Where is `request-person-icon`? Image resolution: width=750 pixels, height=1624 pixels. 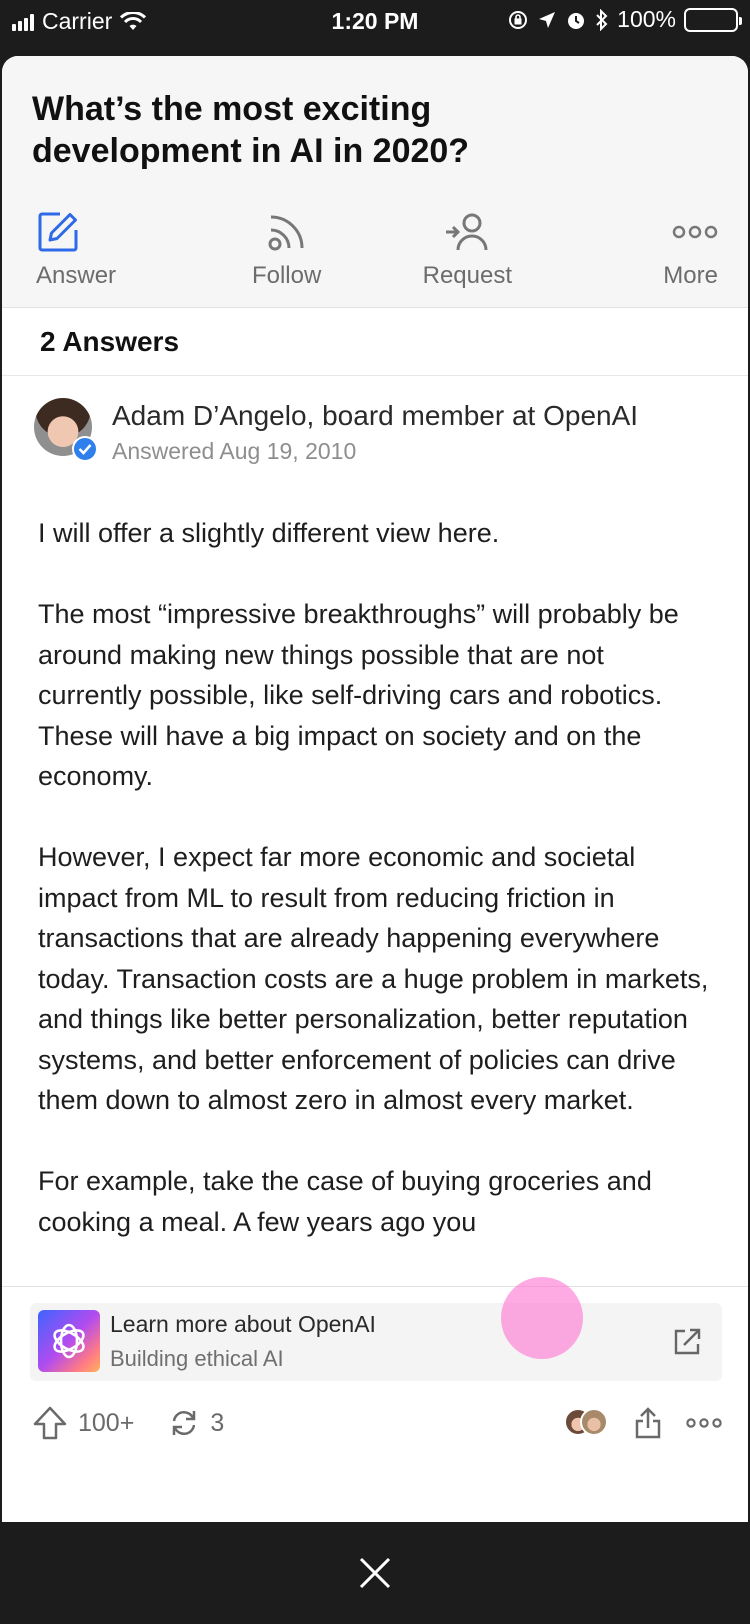
request-person-icon is located at coordinates (467, 232).